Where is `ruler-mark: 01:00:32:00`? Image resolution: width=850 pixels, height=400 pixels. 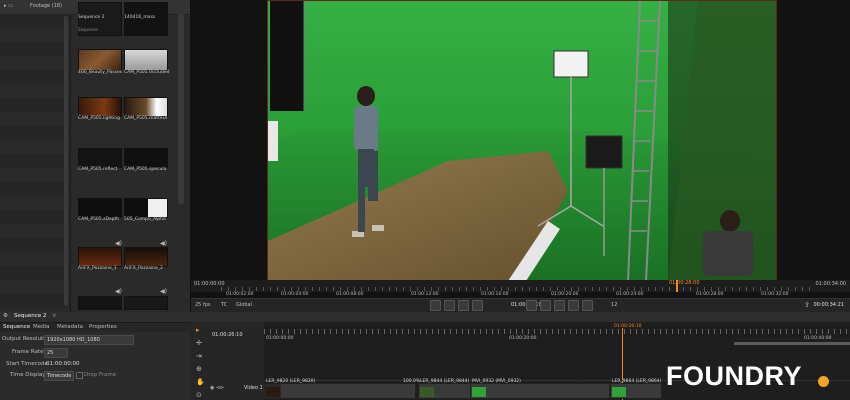
ruler-mark: 01:00:32:00 is located at coordinates (775, 294).